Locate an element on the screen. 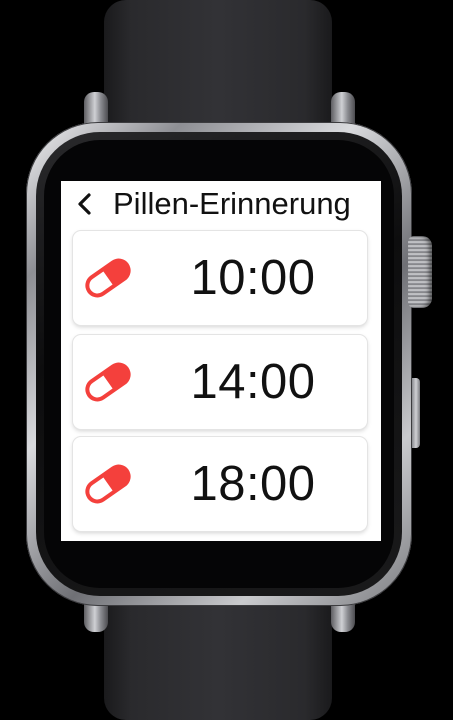 This screenshot has width=453, height=720. app-header: Pillen-Erinnerung is located at coordinates (221, 204).